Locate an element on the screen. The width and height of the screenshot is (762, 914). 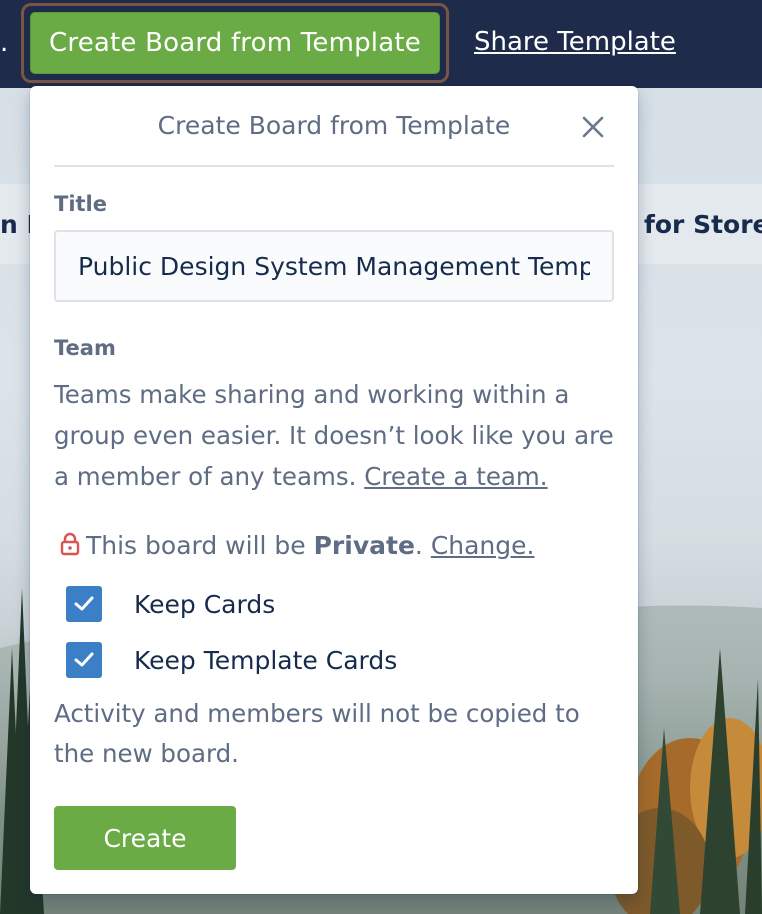
visibility-value: Private is located at coordinates (364, 545).